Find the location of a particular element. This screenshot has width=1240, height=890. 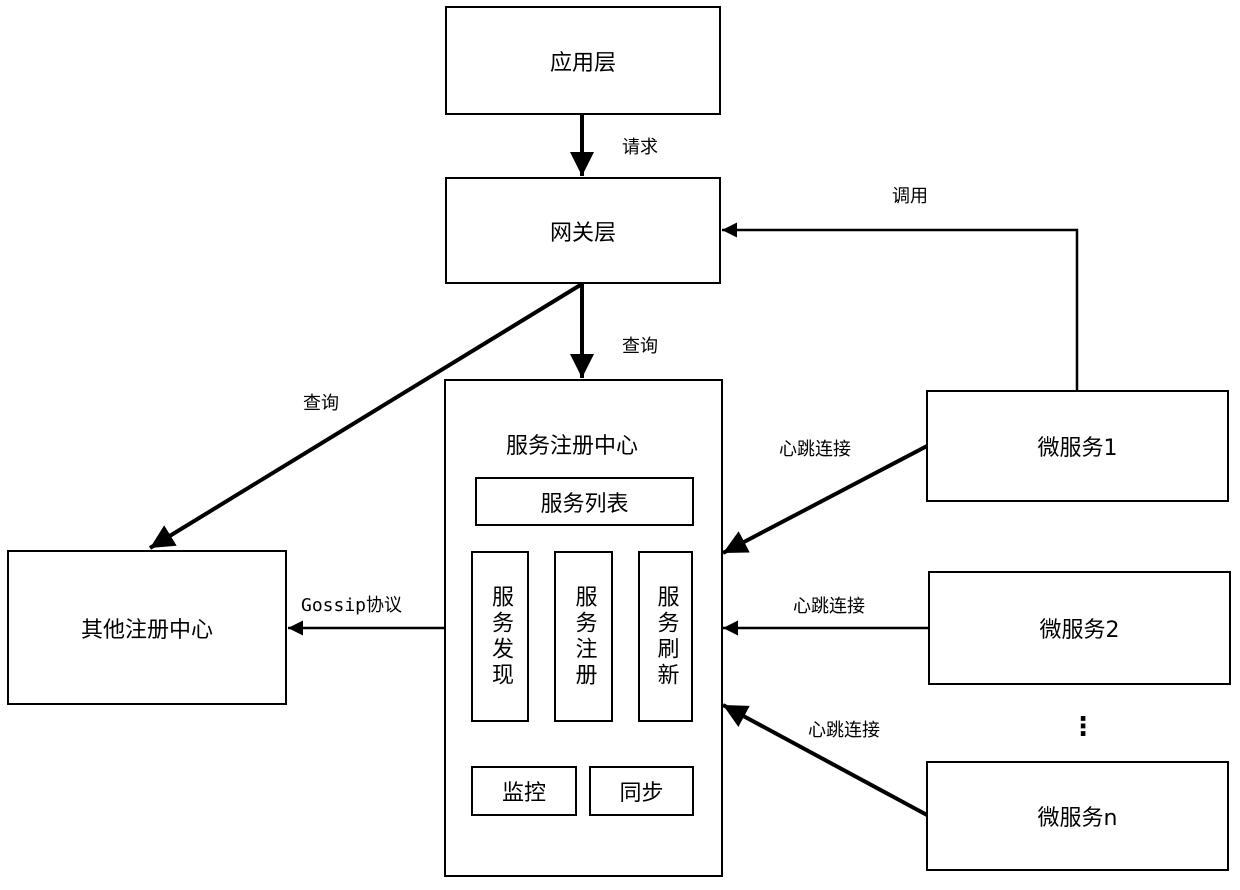

app-layer-node: 应用层 is located at coordinates (583, 60).